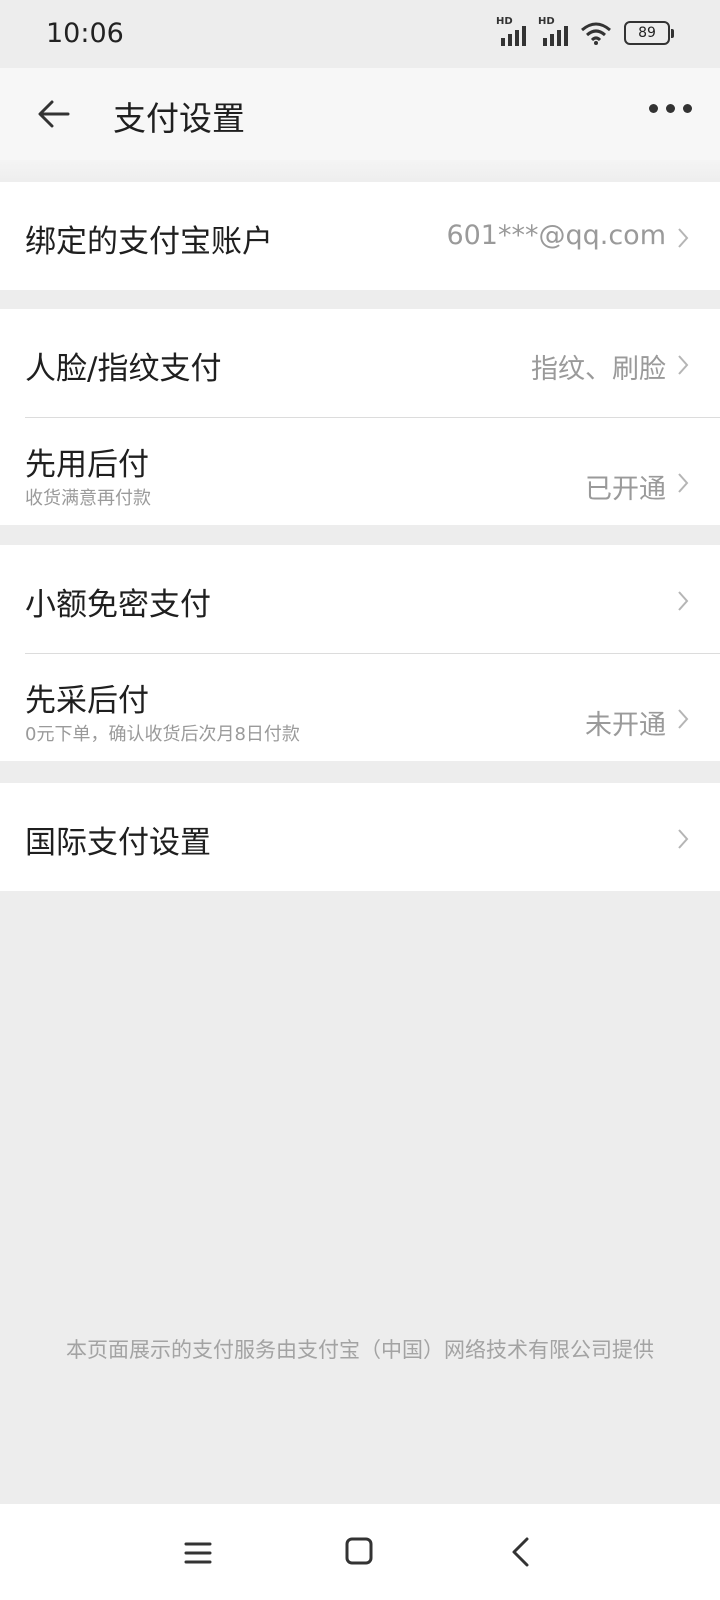  Describe the element at coordinates (360, 114) in the screenshot. I see `nav-bar: 支付设置` at that location.